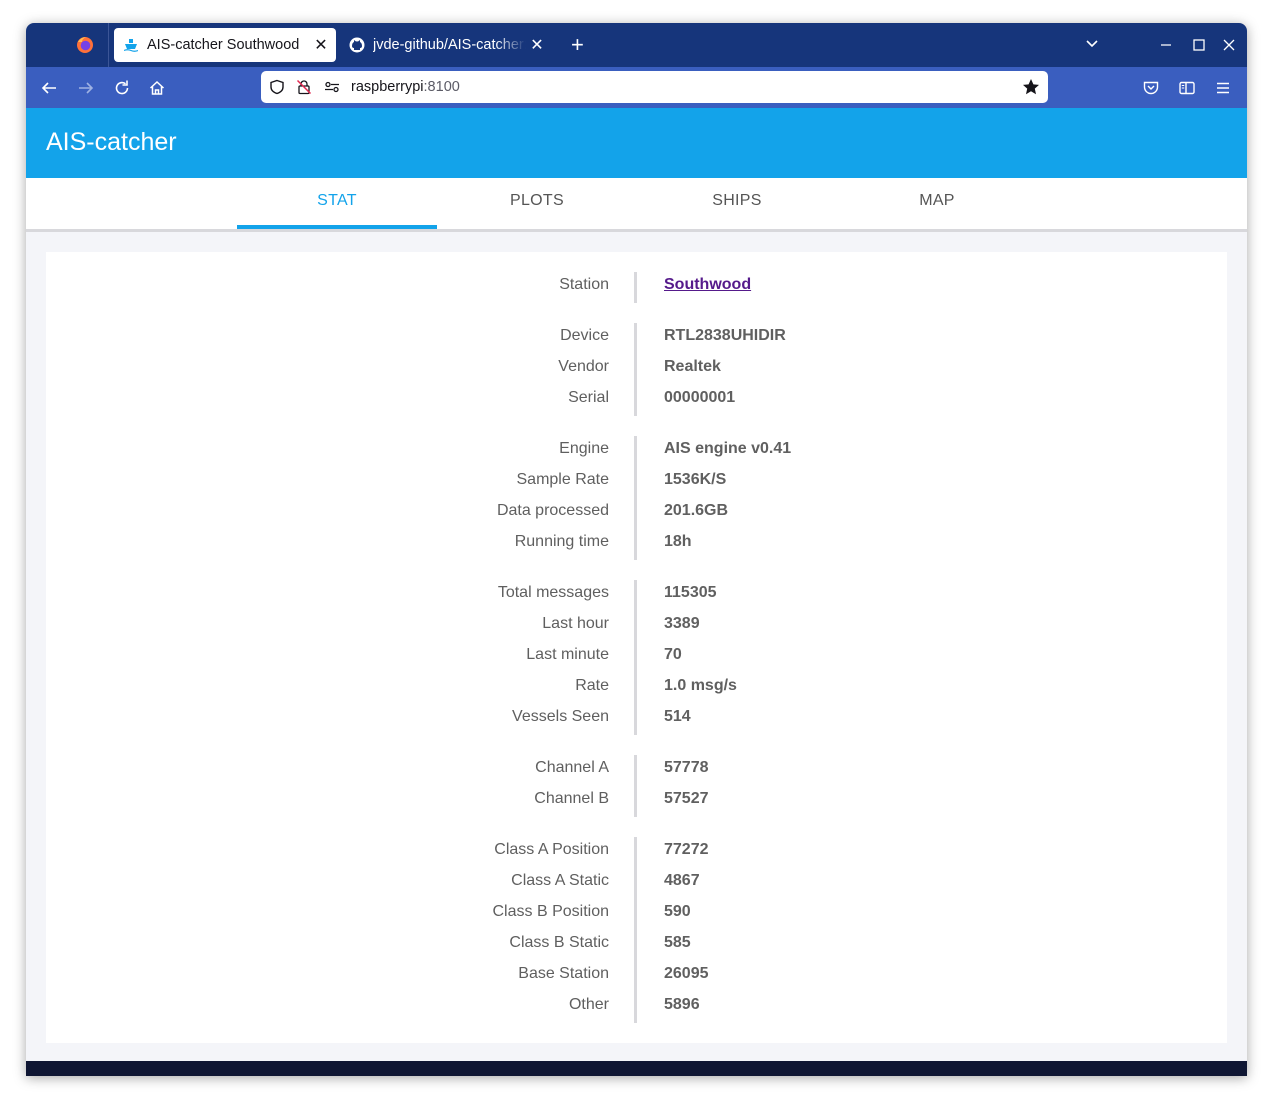 The image size is (1273, 1105). I want to click on app-tabbar: STAT PLOTS SHIPS MAP, so click(636, 205).